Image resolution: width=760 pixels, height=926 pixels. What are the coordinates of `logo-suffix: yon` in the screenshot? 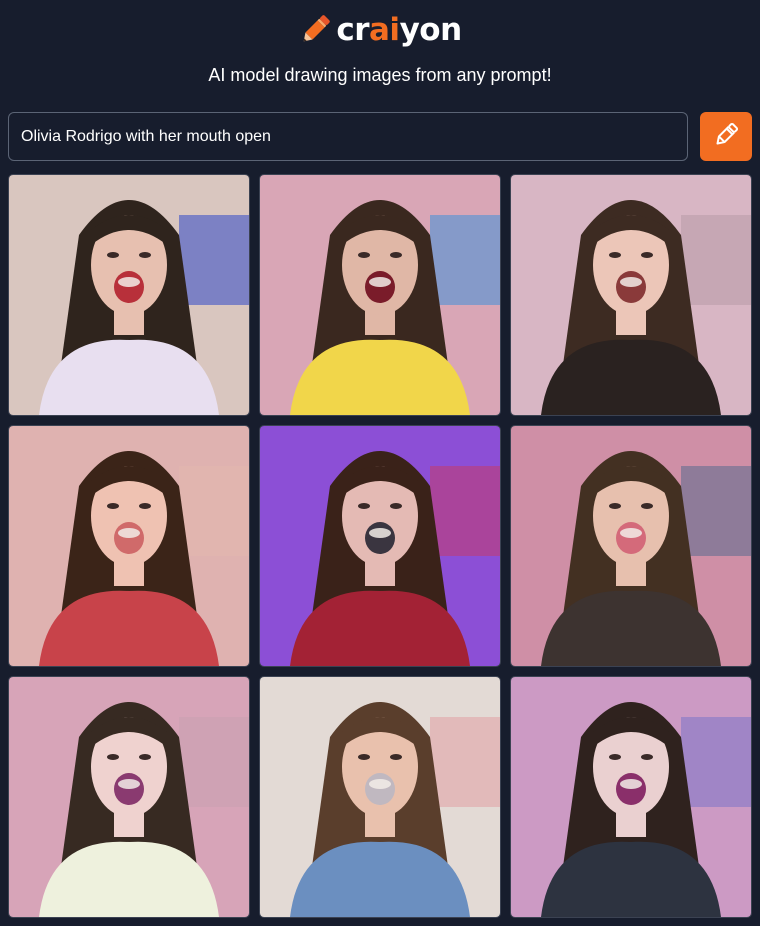 It's located at (431, 29).